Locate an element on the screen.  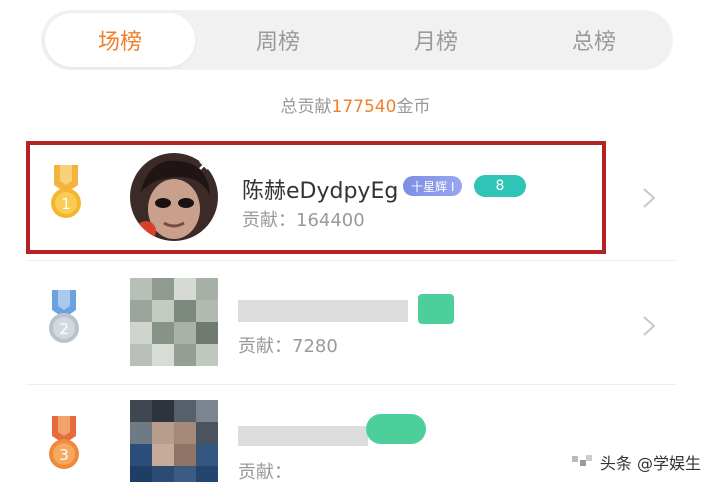
watermark: 头条 @学娱生 is located at coordinates (636, 462).